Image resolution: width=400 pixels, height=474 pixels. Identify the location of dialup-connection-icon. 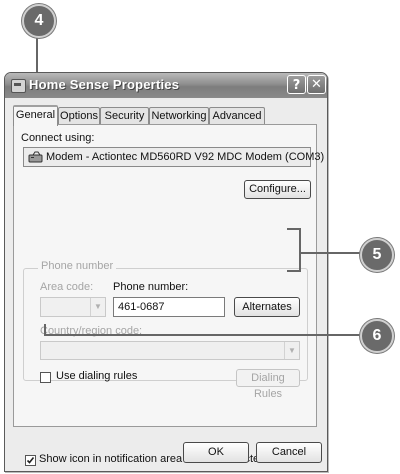
(18, 86).